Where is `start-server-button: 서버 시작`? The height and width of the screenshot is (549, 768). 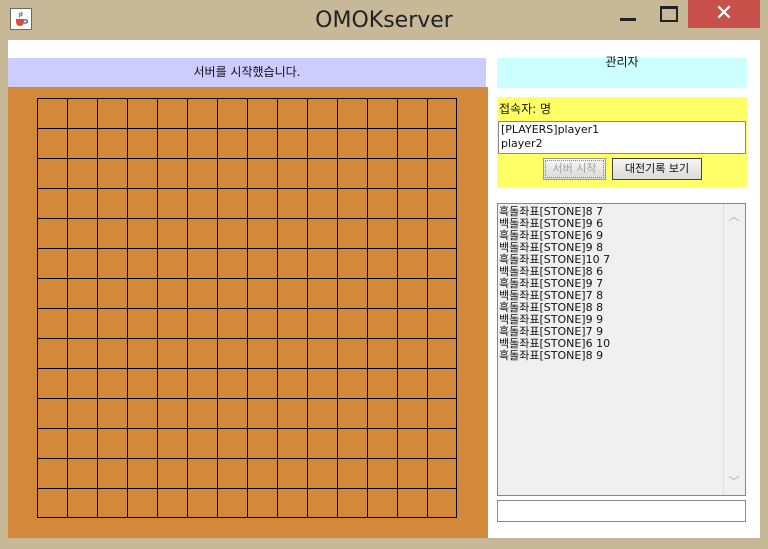 start-server-button: 서버 시작 is located at coordinates (574, 169).